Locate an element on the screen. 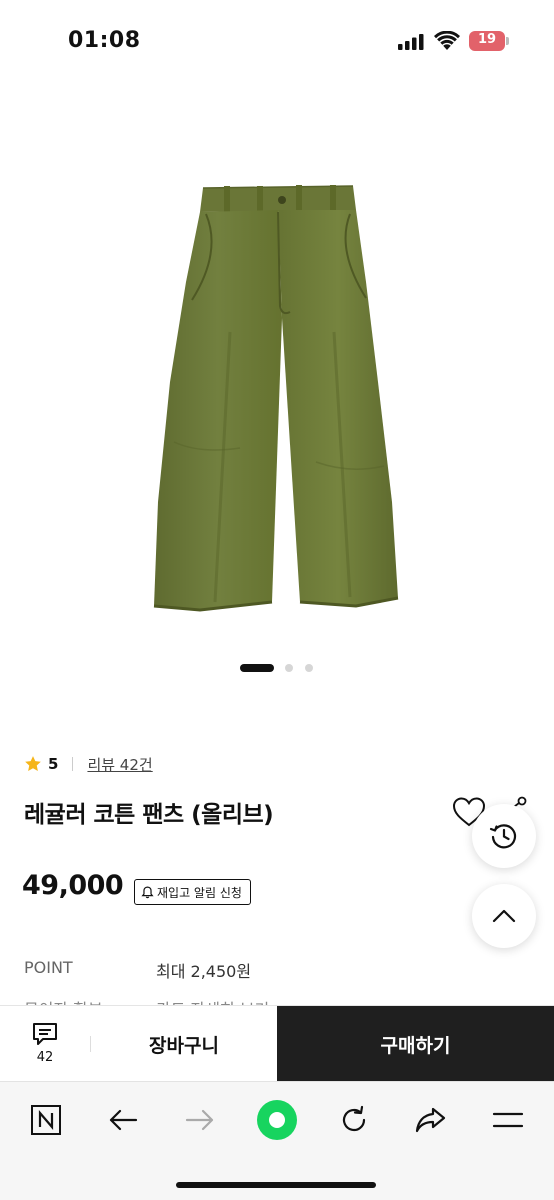 Image resolution: width=554 pixels, height=1200 pixels. green-dot-button is located at coordinates (277, 1120).